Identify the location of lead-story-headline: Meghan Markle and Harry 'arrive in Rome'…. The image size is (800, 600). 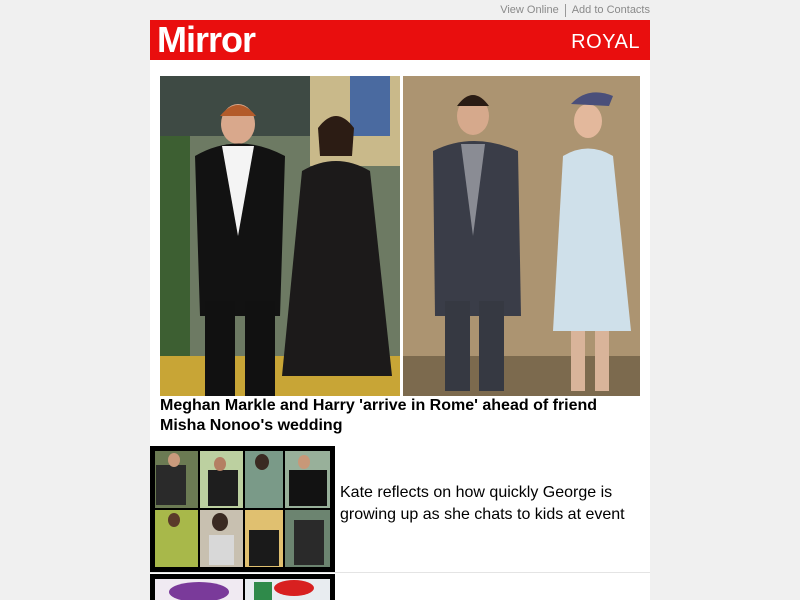
(395, 416).